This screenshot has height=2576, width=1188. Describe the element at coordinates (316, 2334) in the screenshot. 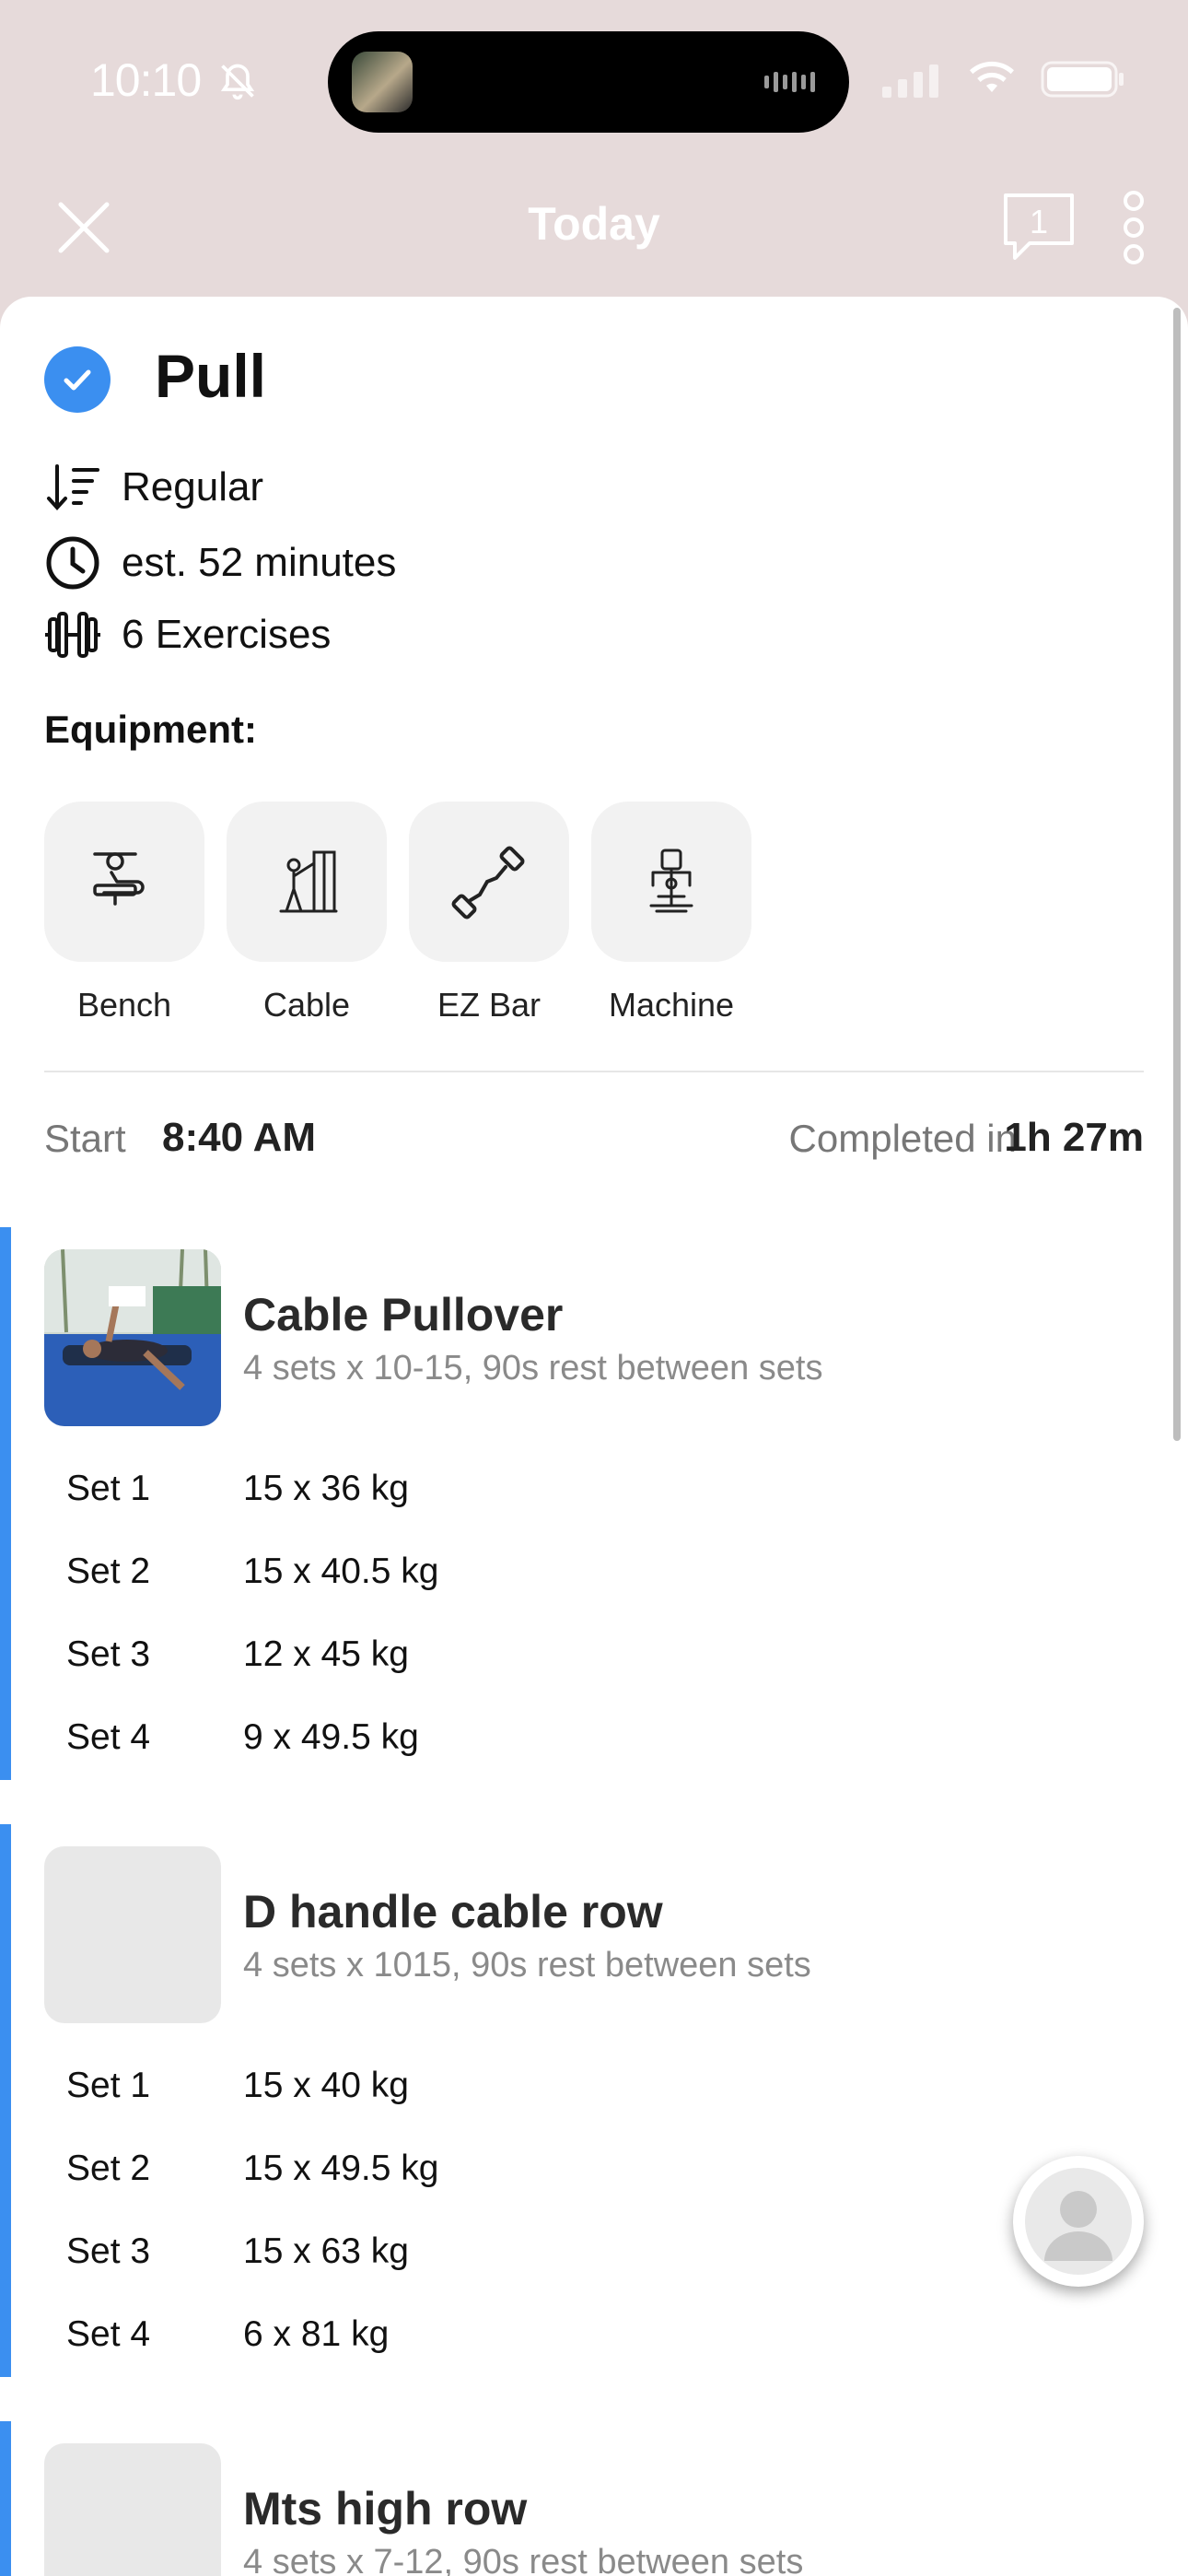

I see `set-value: 6 x 81 kg` at that location.